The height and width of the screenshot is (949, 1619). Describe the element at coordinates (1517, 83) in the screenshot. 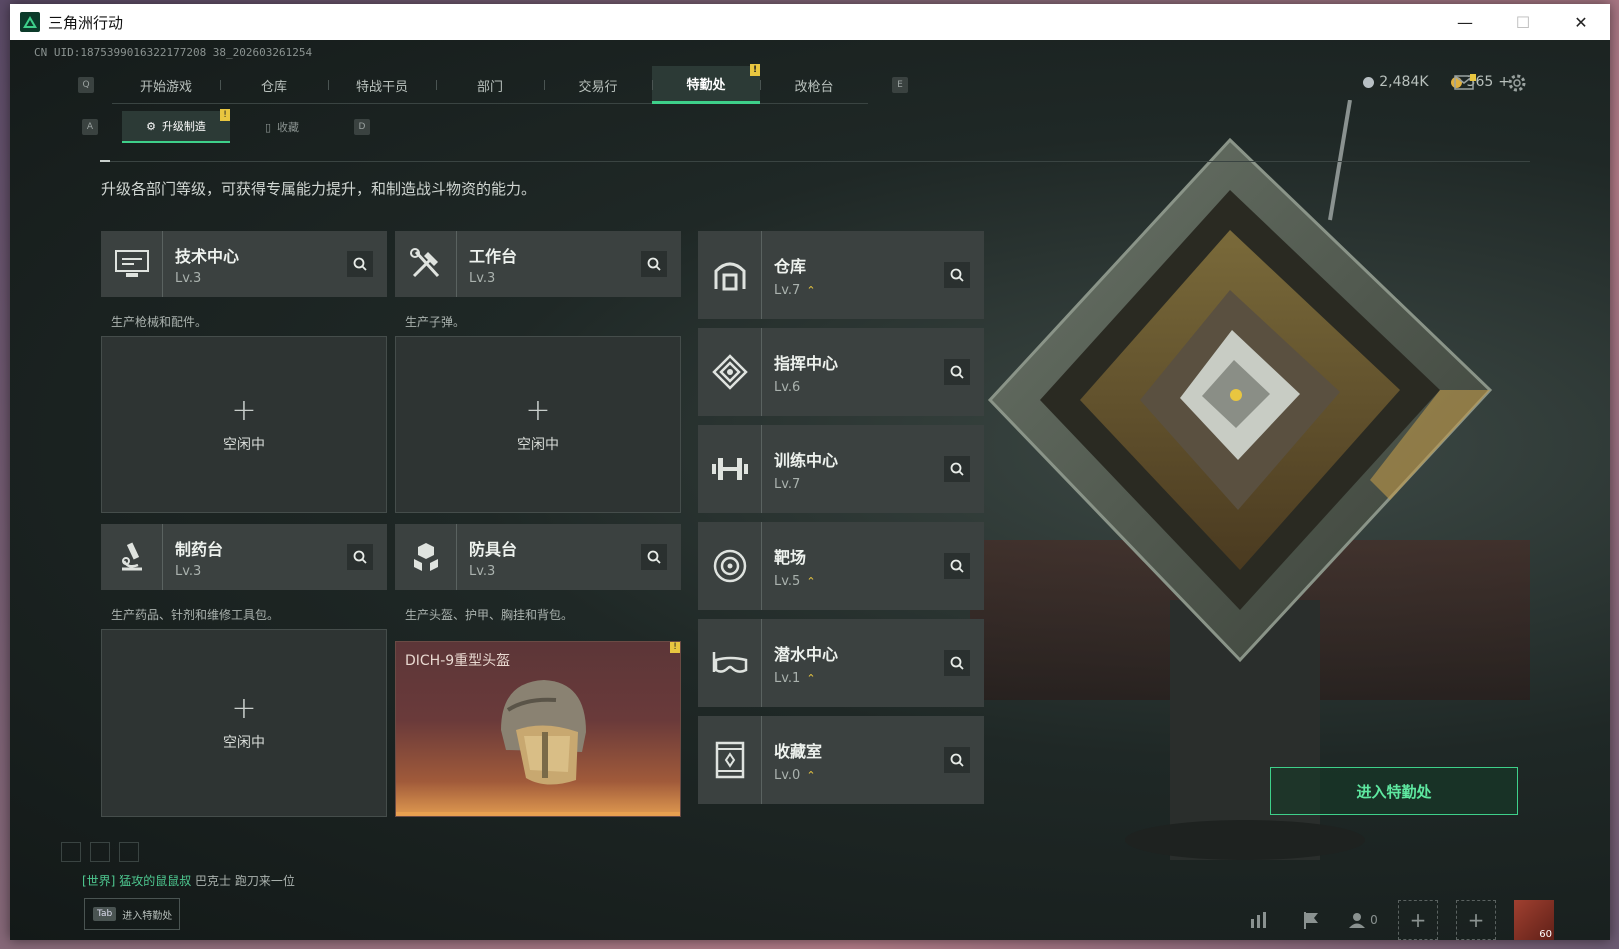

I see `gear-icon` at that location.